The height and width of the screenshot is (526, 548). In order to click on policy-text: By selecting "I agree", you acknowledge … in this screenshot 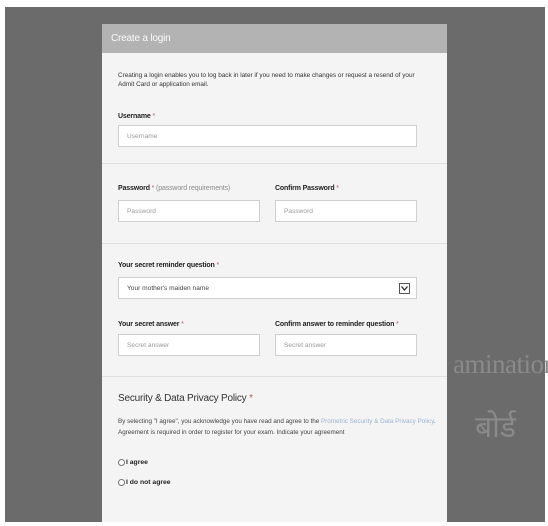, I will do `click(277, 427)`.